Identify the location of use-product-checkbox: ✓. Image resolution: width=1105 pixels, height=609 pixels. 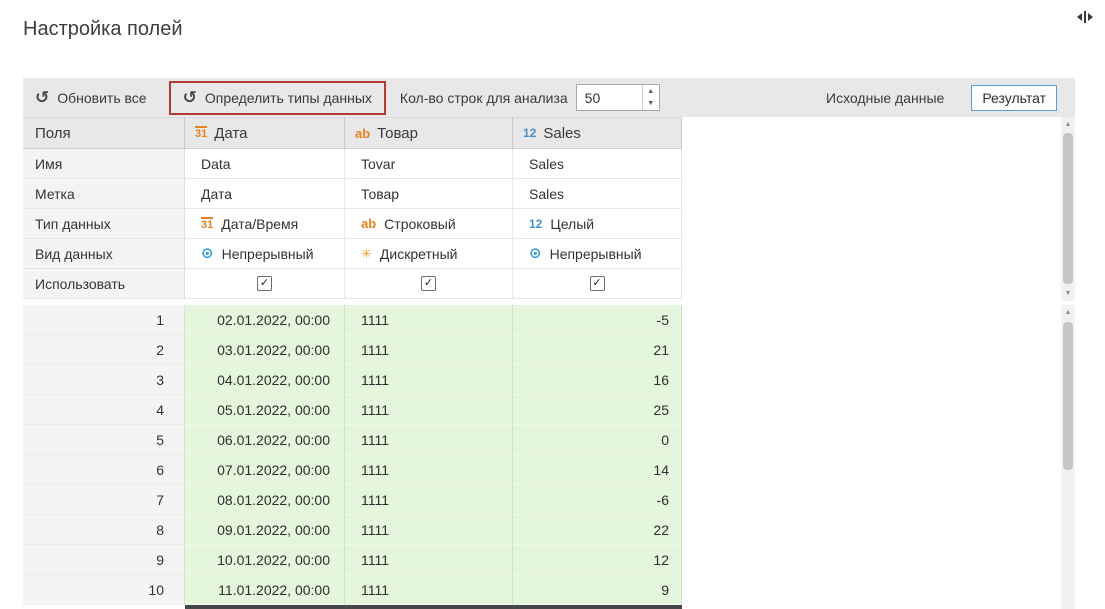
(428, 283).